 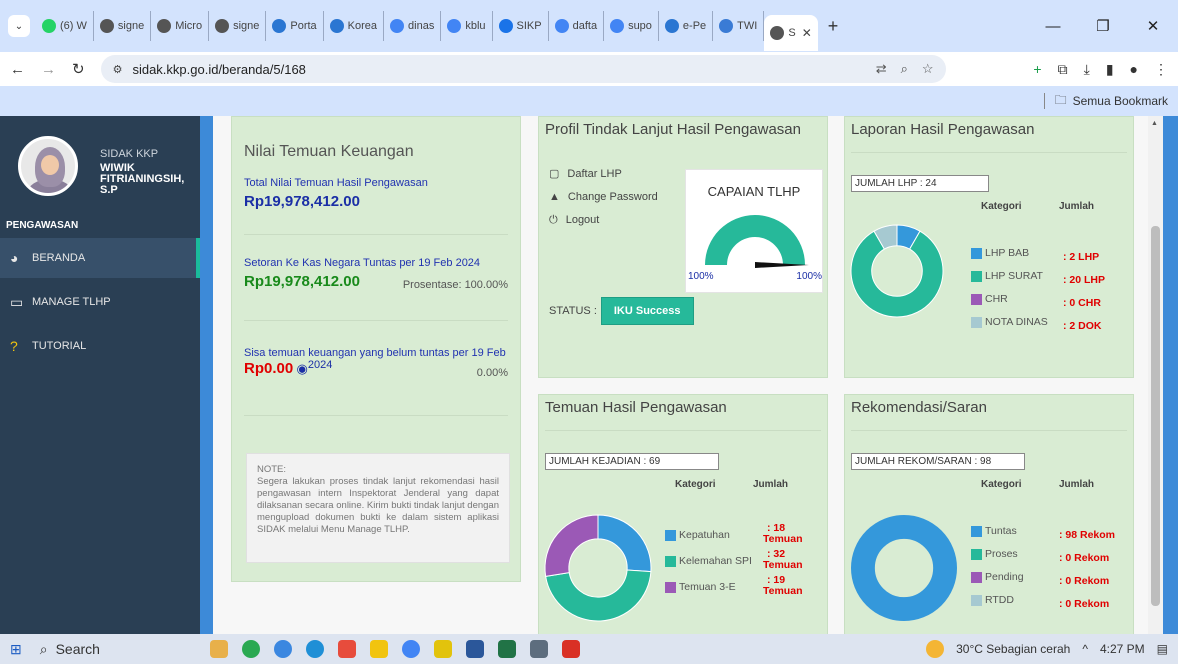 What do you see at coordinates (554, 174) in the screenshot?
I see `file-icon: ▢` at bounding box center [554, 174].